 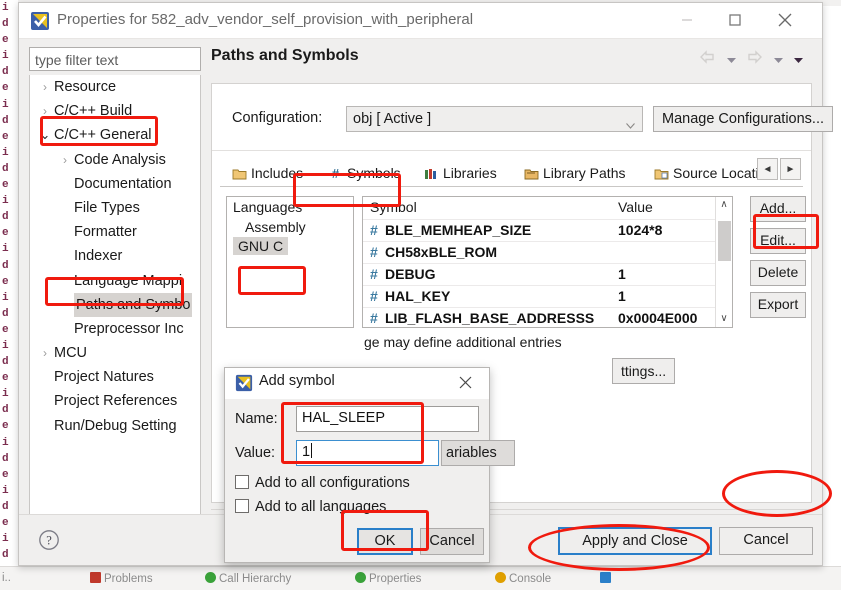 What do you see at coordinates (290, 246) in the screenshot?
I see `language-item-gnu-c-wrap: GNU C` at bounding box center [290, 246].